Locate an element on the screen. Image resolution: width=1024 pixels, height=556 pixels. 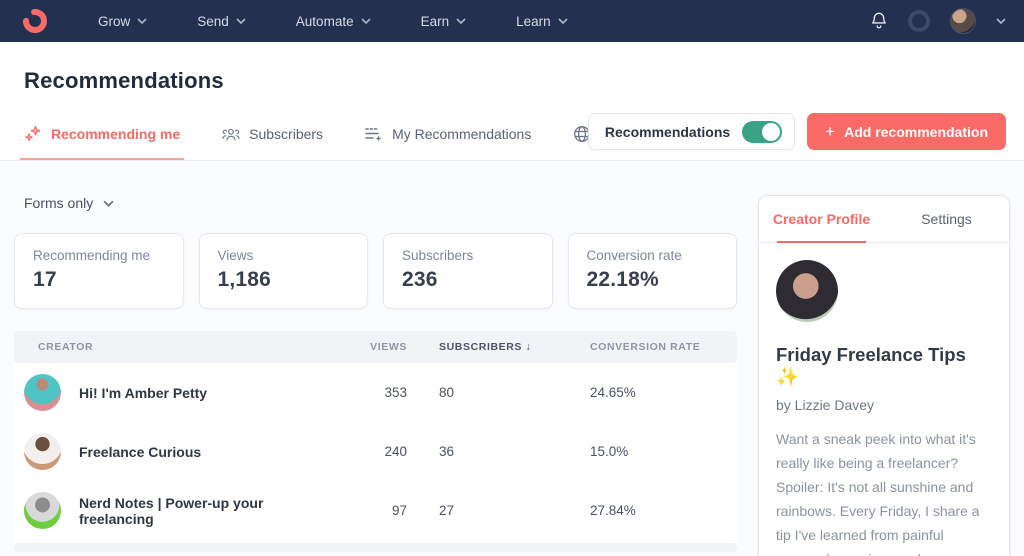
recommendations-toggle-card: Recommendations is located at coordinates (691, 131).